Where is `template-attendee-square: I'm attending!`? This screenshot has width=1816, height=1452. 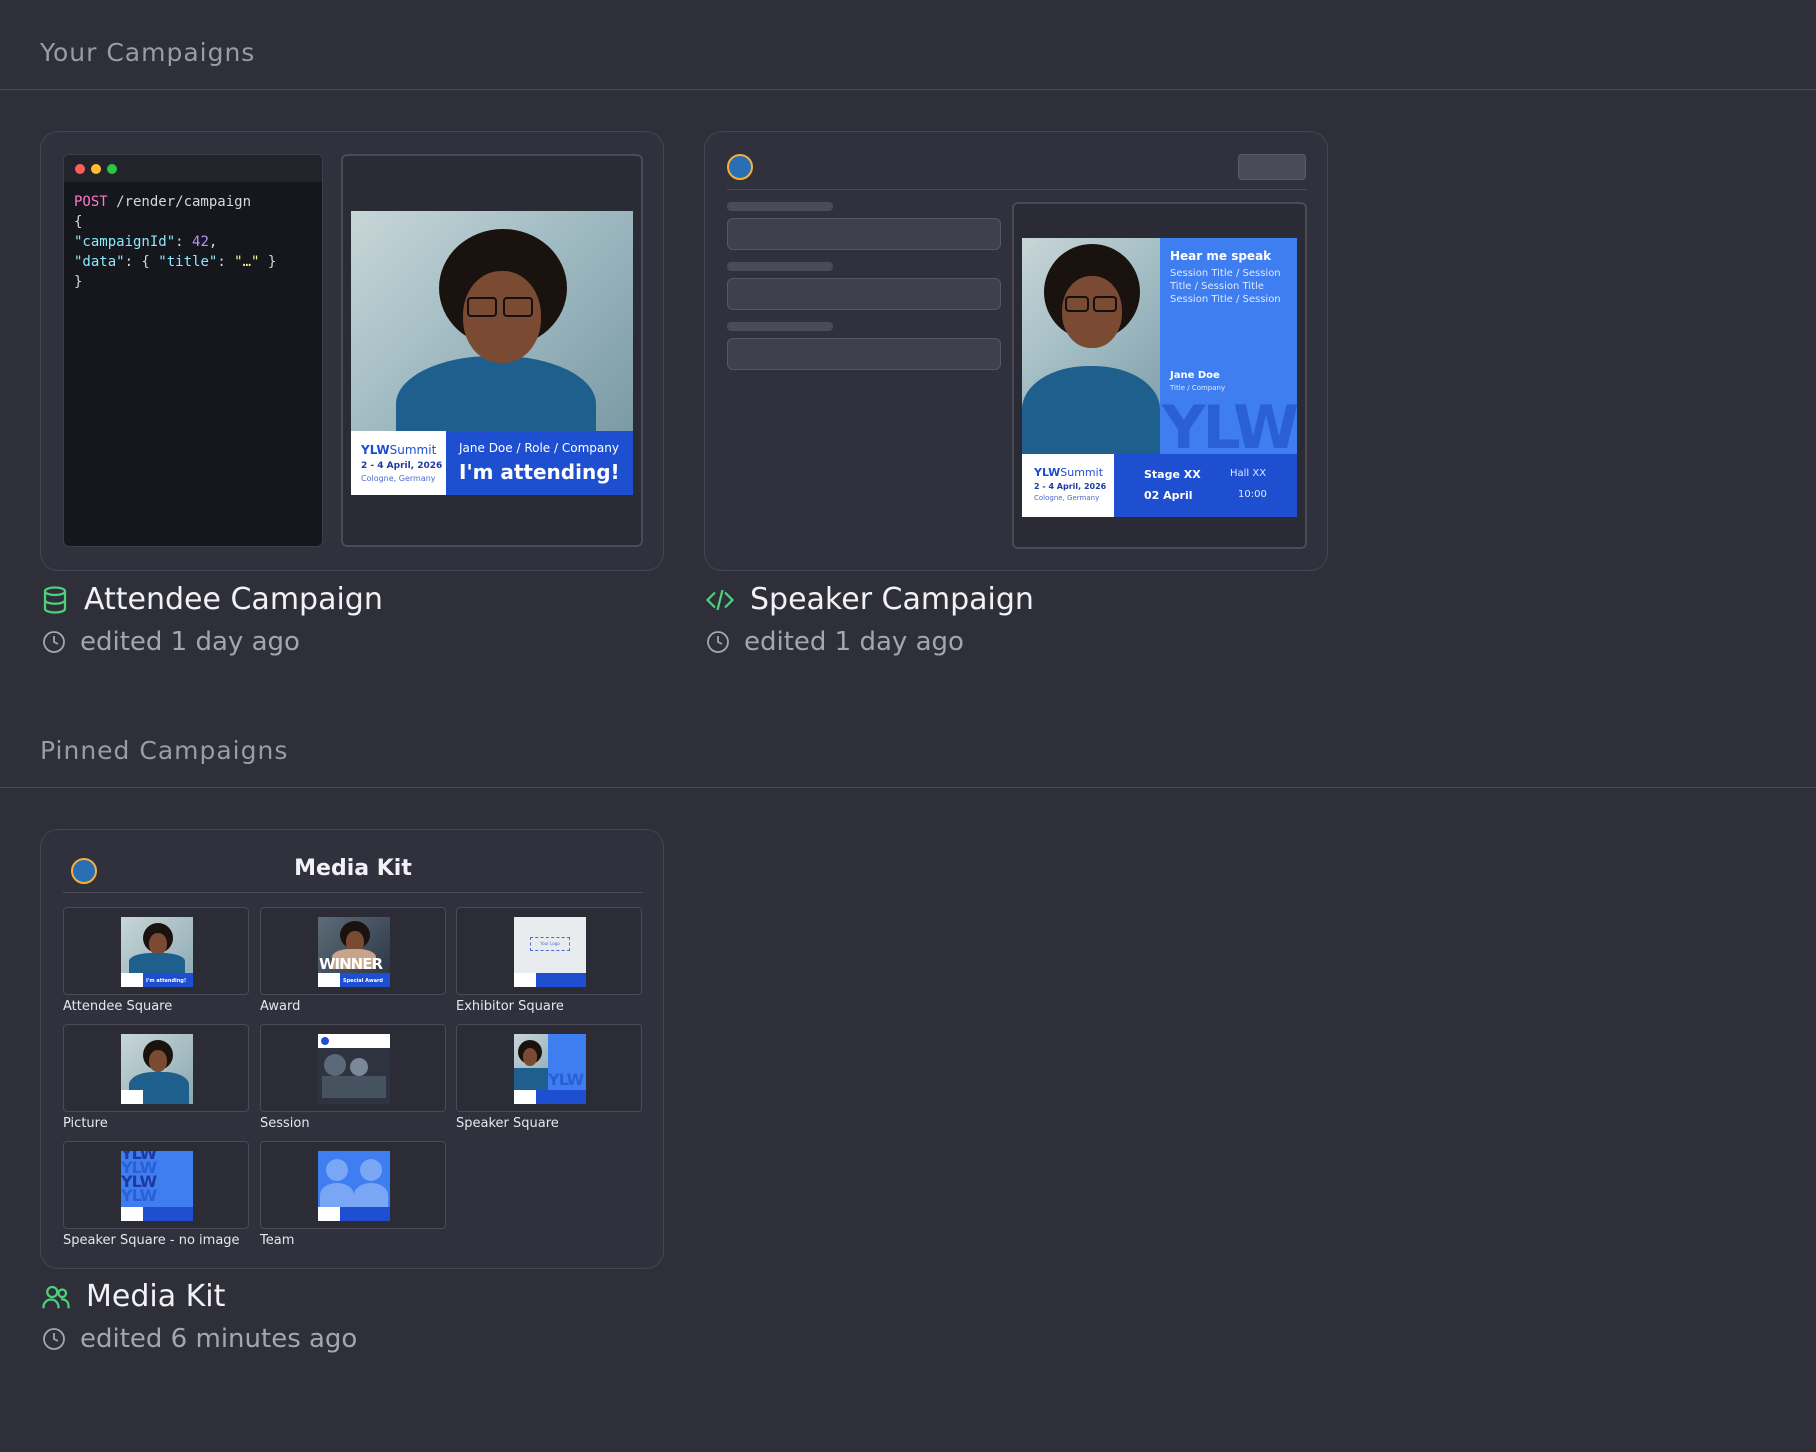
template-attendee-square: I'm attending! is located at coordinates (156, 951).